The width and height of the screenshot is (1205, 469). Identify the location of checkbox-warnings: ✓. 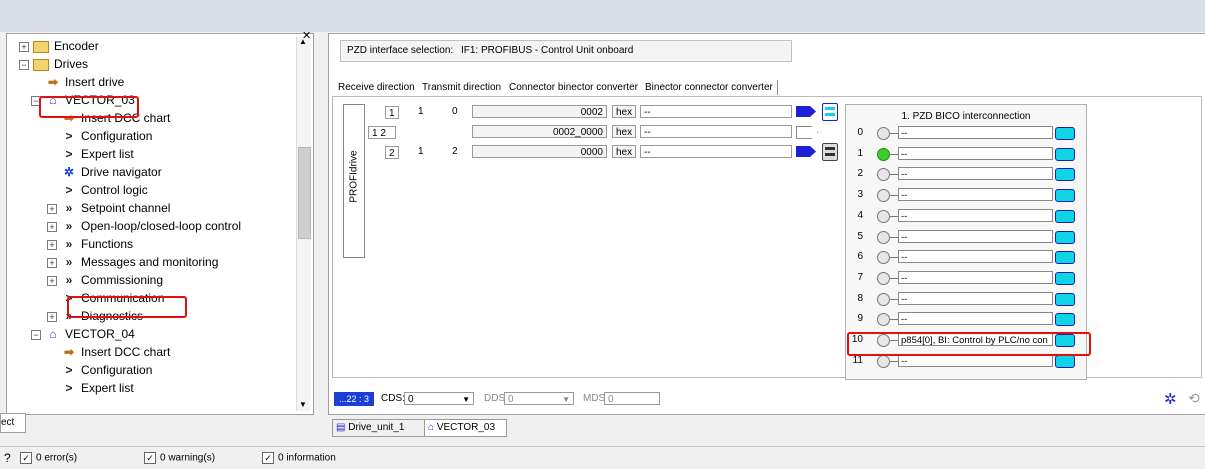
(150, 458).